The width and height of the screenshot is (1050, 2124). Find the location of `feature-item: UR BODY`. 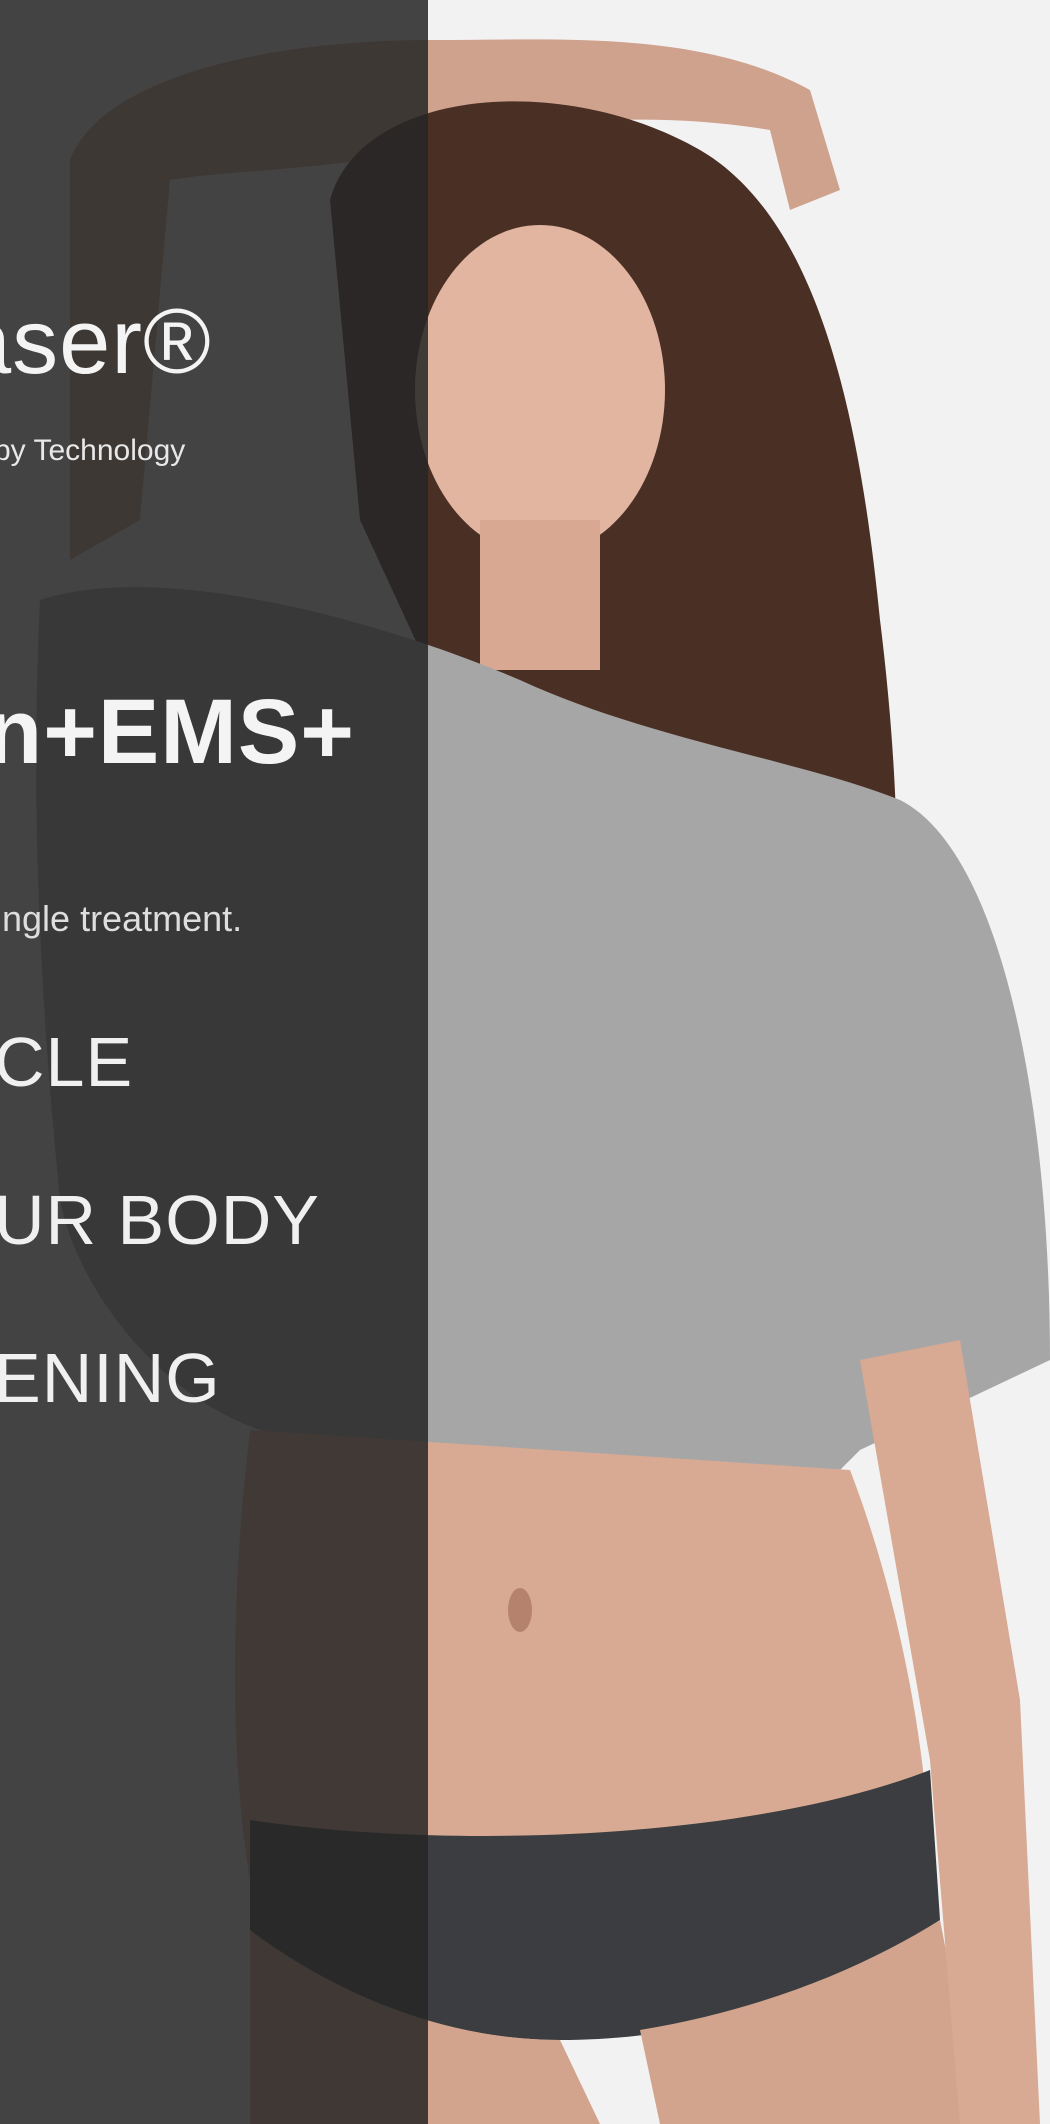

feature-item: UR BODY is located at coordinates (160, 1220).